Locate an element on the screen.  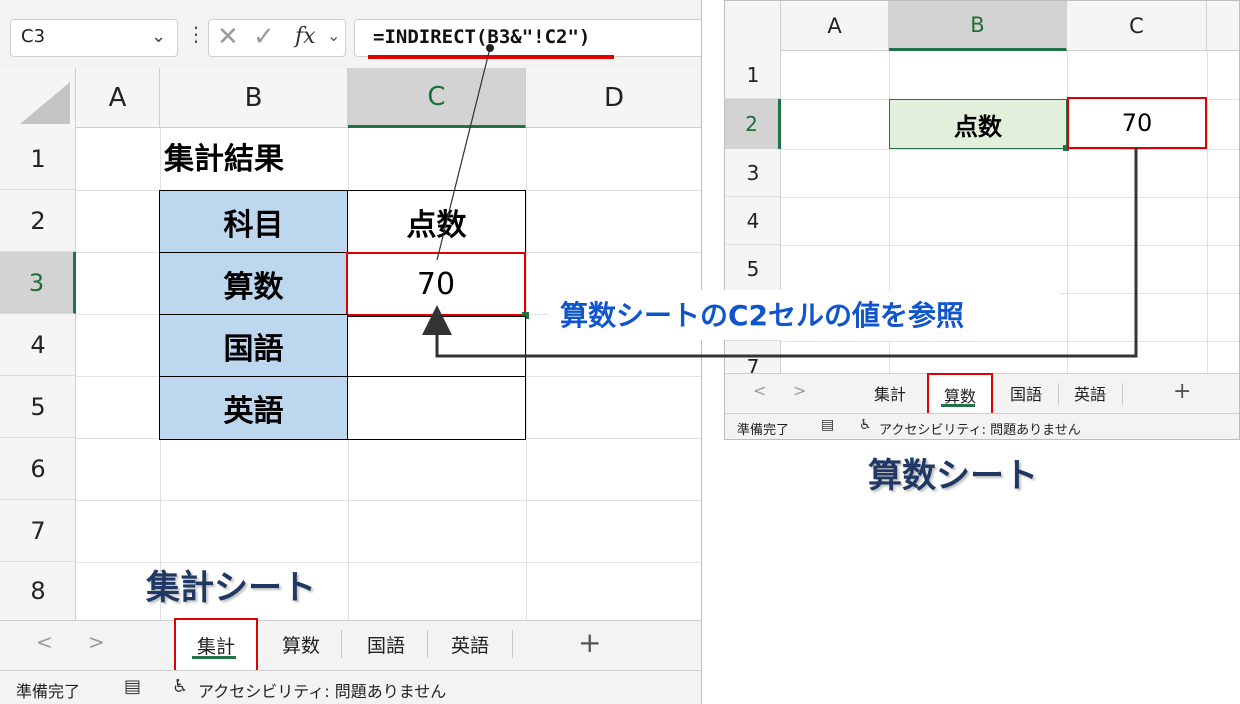
left-caption: 集計シート is located at coordinates (231, 588).